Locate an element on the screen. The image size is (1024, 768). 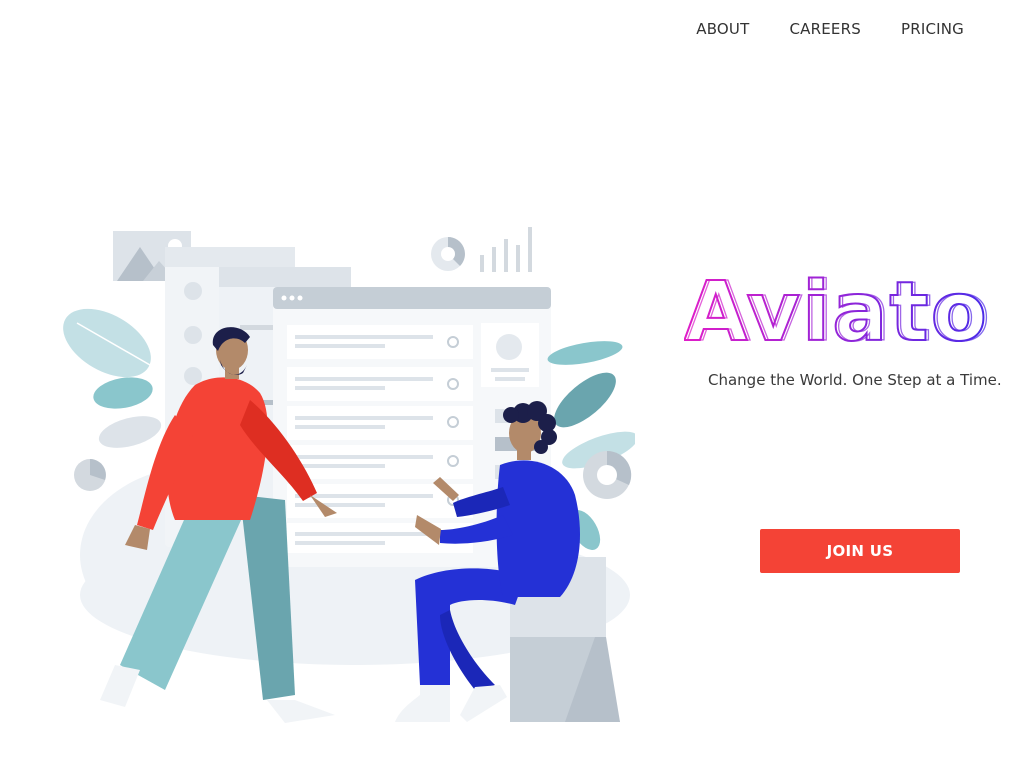
brand-name-inner: Aviato is located at coordinates (839, 308).